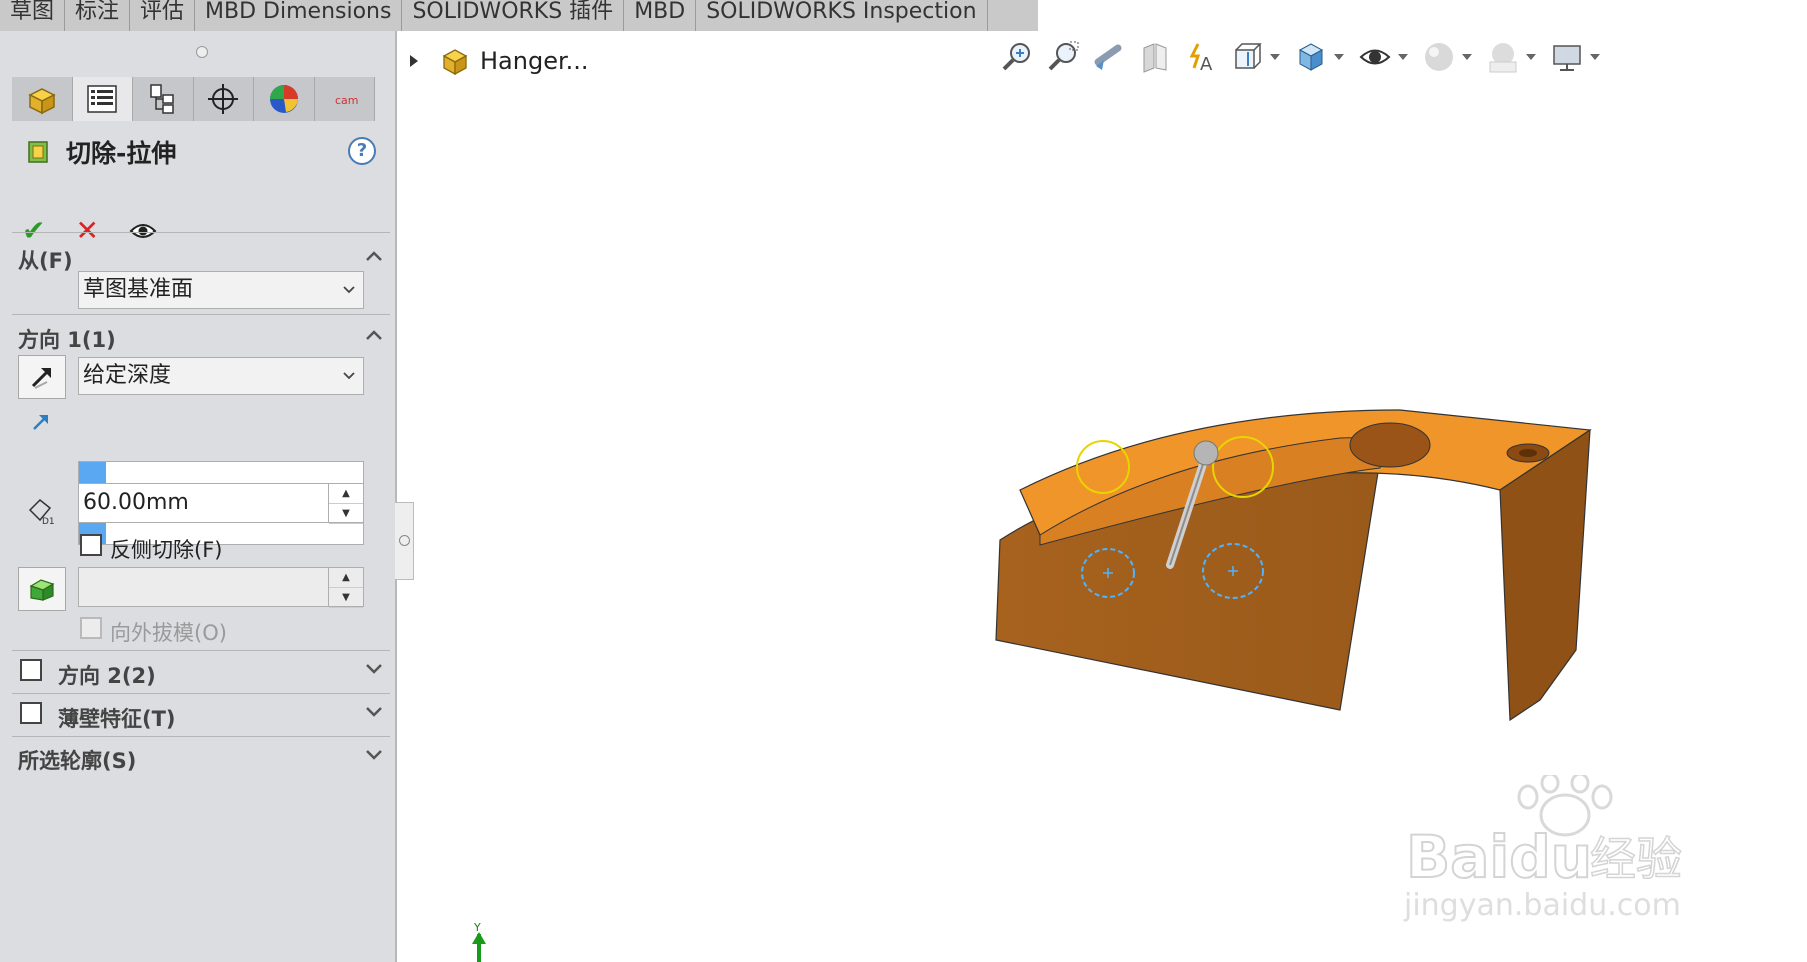 The image size is (1807, 962). I want to click on draft-icon, so click(42, 590).